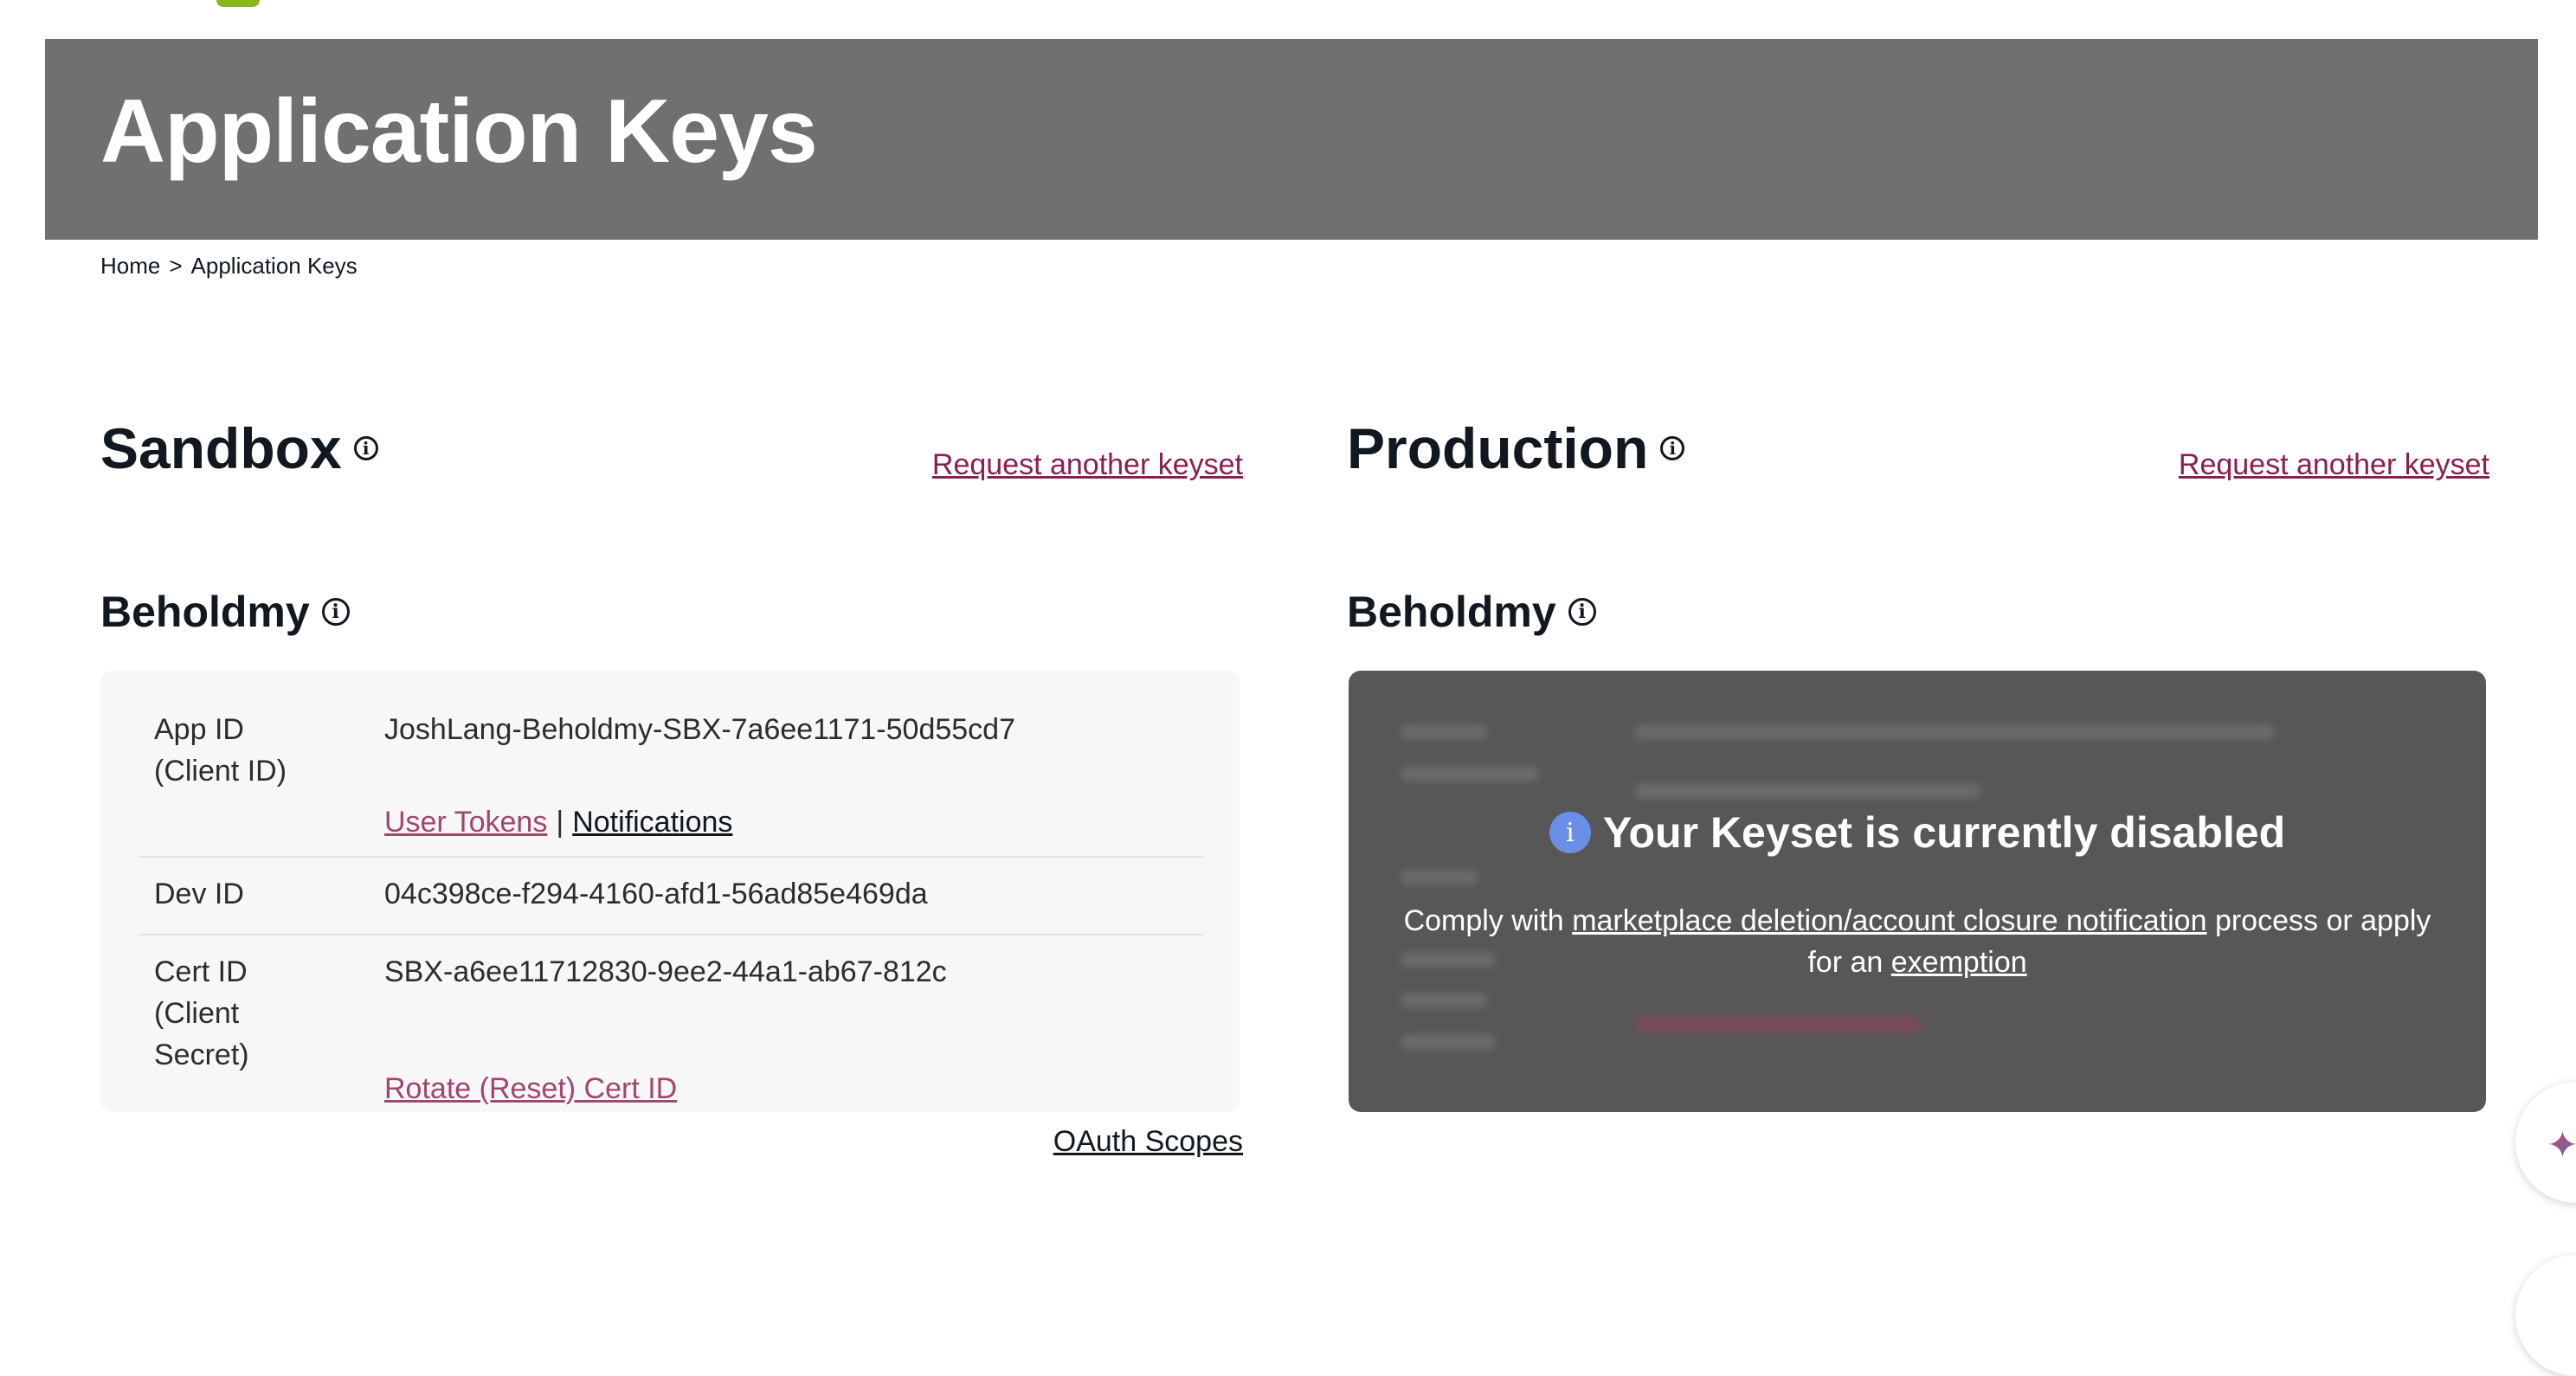  I want to click on rotate-cert-id-link: Rotate (Reset) Cert ID, so click(530, 1088).